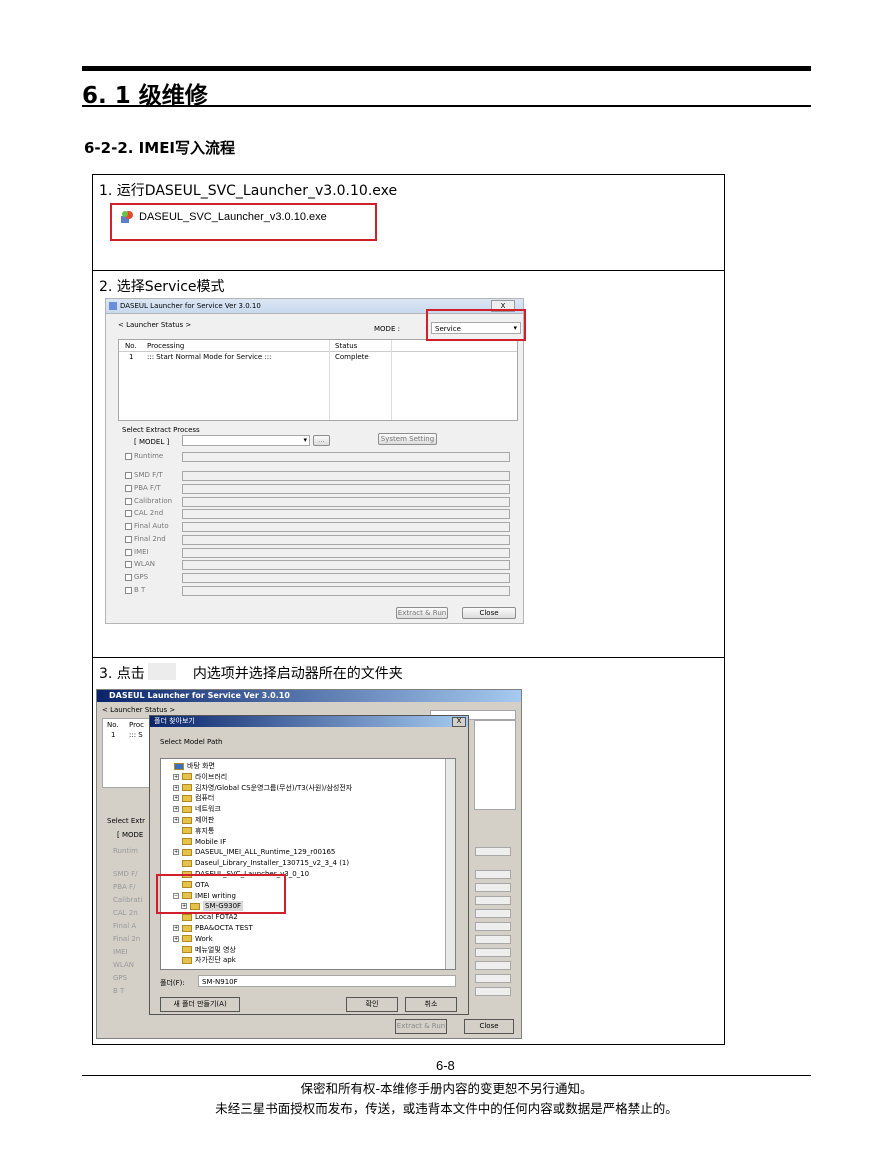 Image resolution: width=893 pixels, height=1155 pixels. Describe the element at coordinates (450, 864) in the screenshot. I see `tree-scrollbar` at that location.